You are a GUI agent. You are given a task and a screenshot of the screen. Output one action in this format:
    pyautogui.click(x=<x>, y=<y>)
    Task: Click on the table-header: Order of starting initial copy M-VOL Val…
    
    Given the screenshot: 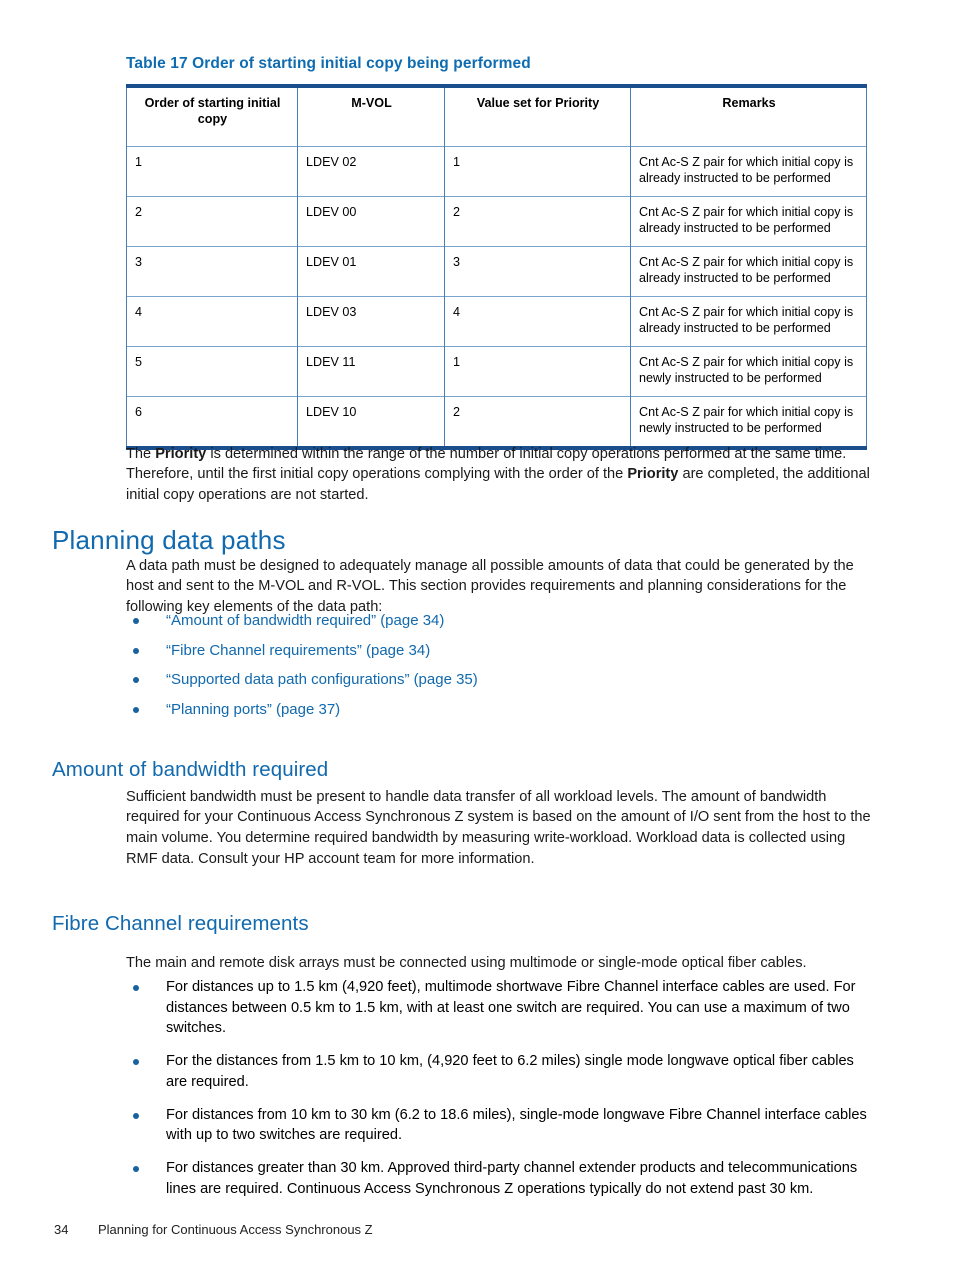 What is the action you would take?
    pyautogui.click(x=496, y=115)
    